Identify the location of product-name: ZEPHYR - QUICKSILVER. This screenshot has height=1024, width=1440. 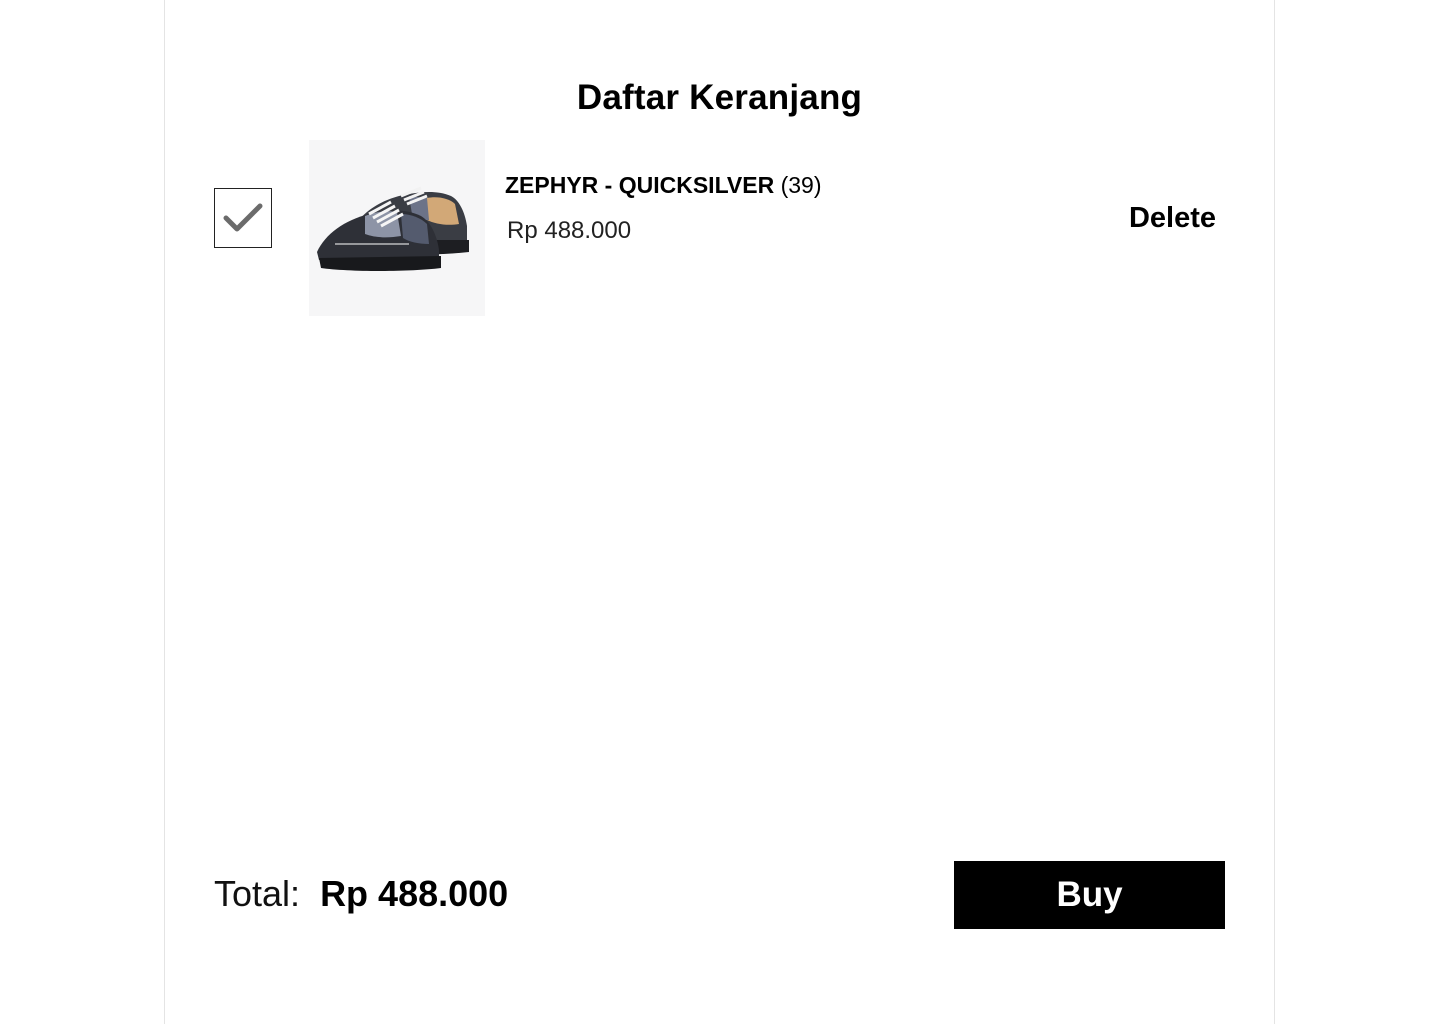
(640, 185).